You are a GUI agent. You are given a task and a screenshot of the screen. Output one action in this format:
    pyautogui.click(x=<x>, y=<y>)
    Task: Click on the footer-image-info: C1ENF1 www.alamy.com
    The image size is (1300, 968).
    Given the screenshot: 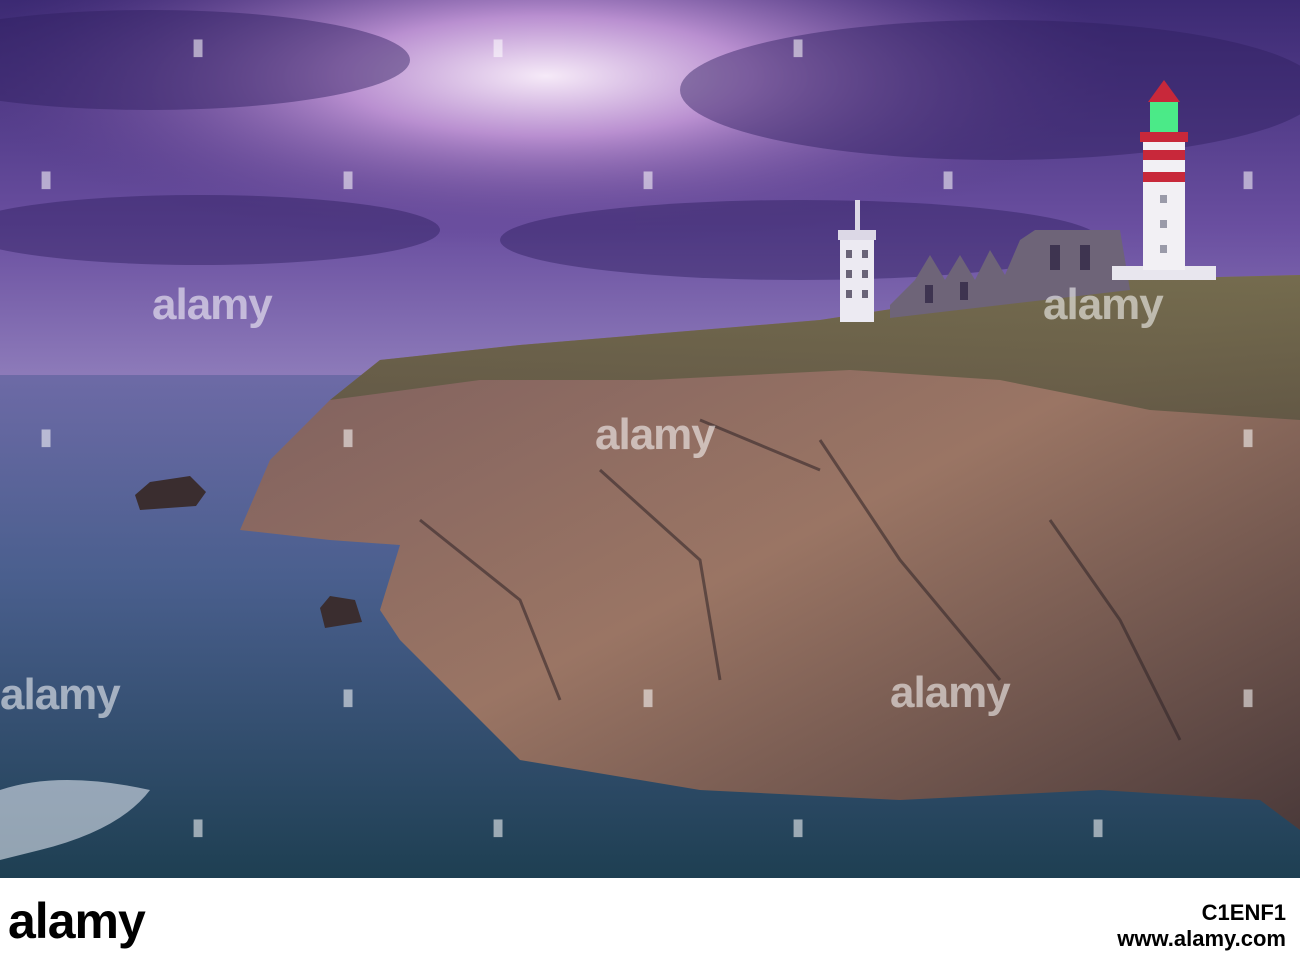 What is the action you would take?
    pyautogui.click(x=1201, y=926)
    